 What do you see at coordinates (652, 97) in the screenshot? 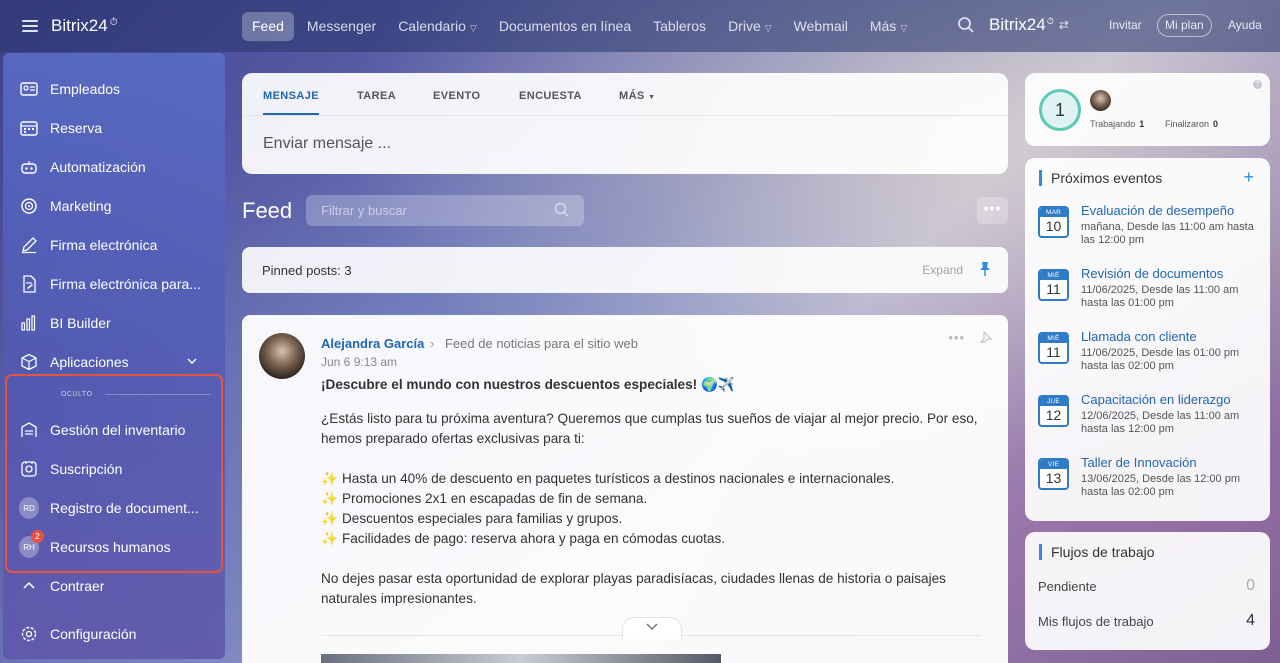
I see `caret-down-icon: ▼` at bounding box center [652, 97].